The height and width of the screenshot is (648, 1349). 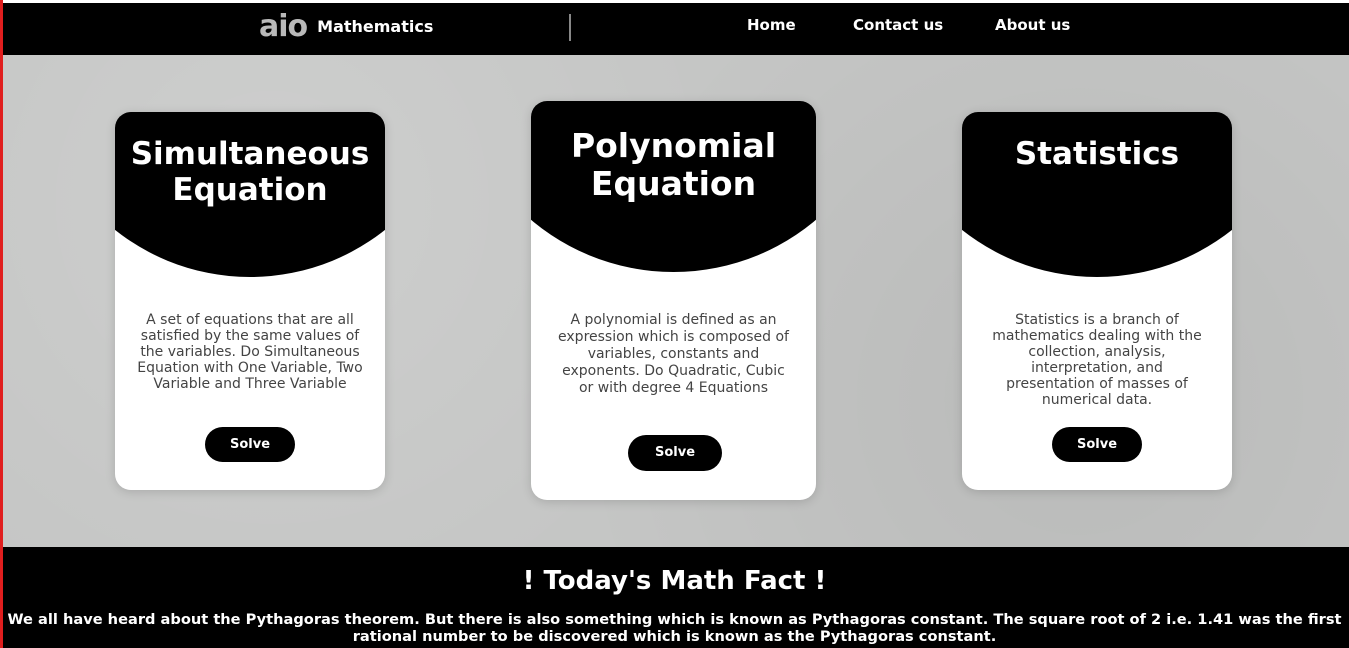 I want to click on header: aio Mathematics Home Contact us About us, so click(x=674, y=29).